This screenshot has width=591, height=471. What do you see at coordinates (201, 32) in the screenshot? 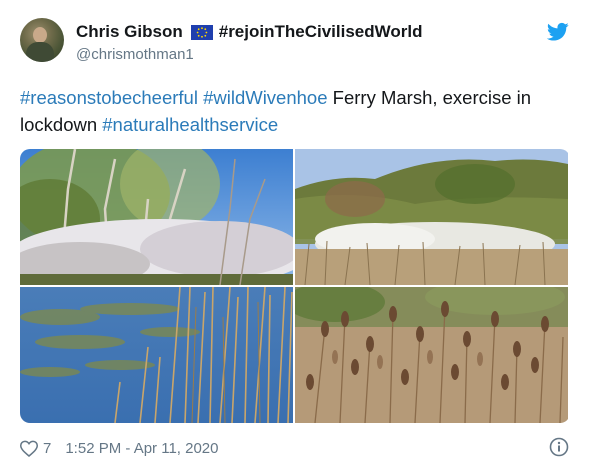
I see `eu-flag-icon` at bounding box center [201, 32].